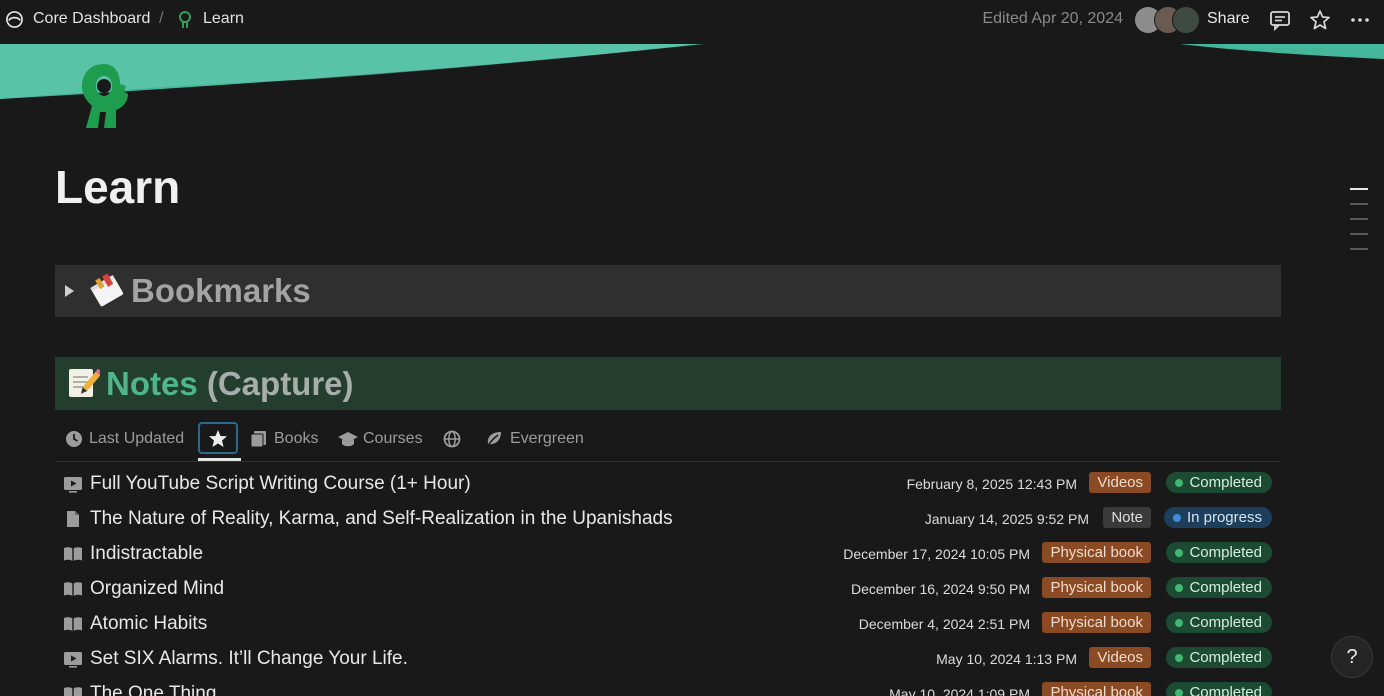  I want to click on database-view-tabs: Last Updated Books Courses Evergreen, so click(668, 441).